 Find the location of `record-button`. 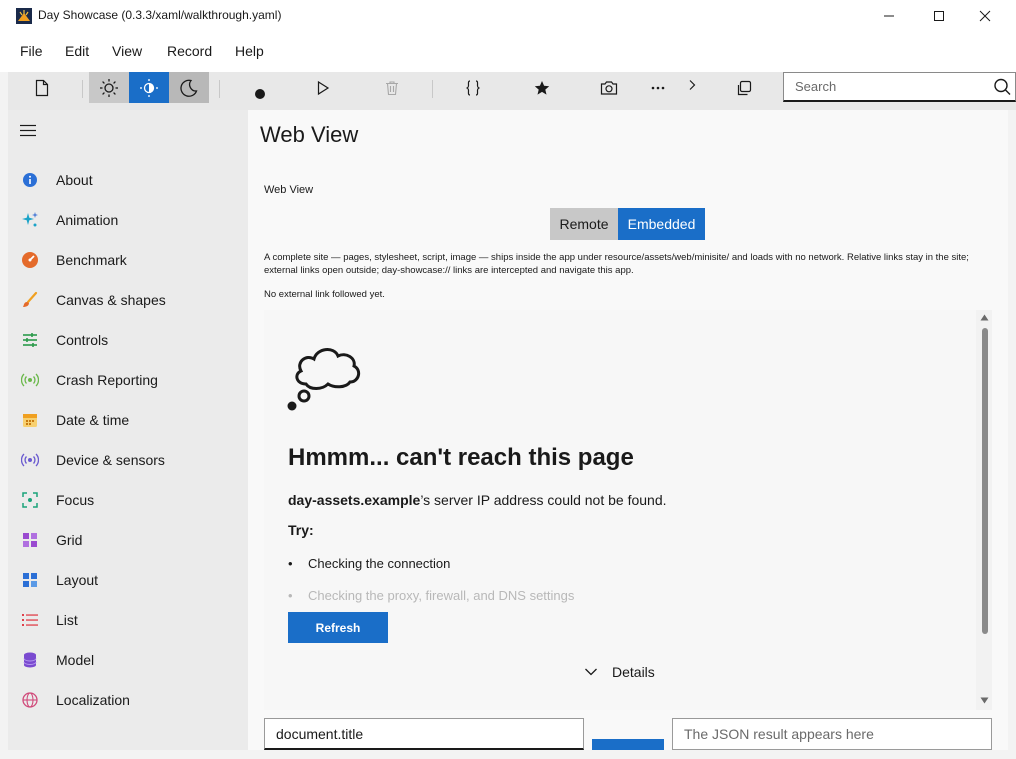

record-button is located at coordinates (260, 94).